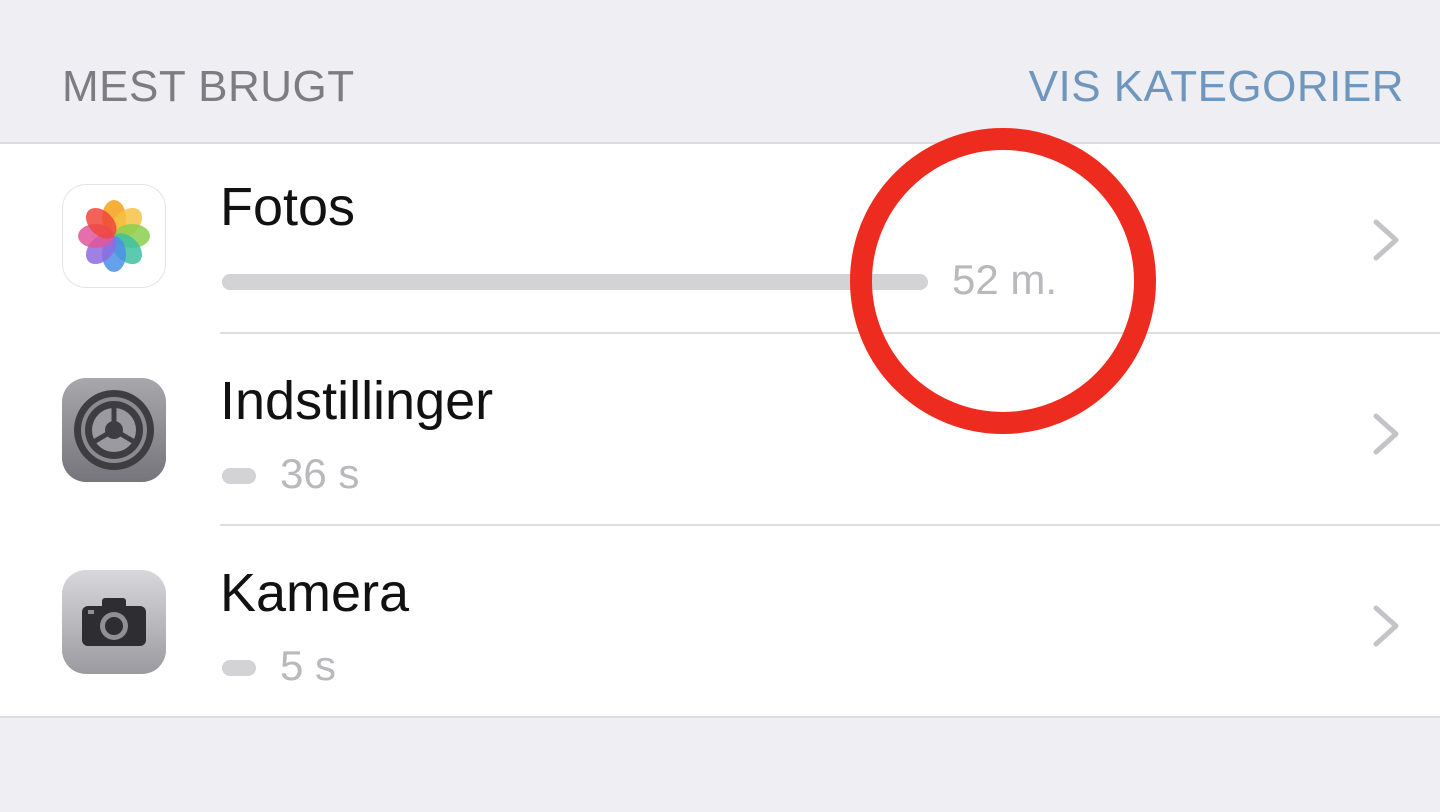 The image size is (1440, 812). I want to click on show-categories-button: VIS KATEGORIER, so click(1216, 87).